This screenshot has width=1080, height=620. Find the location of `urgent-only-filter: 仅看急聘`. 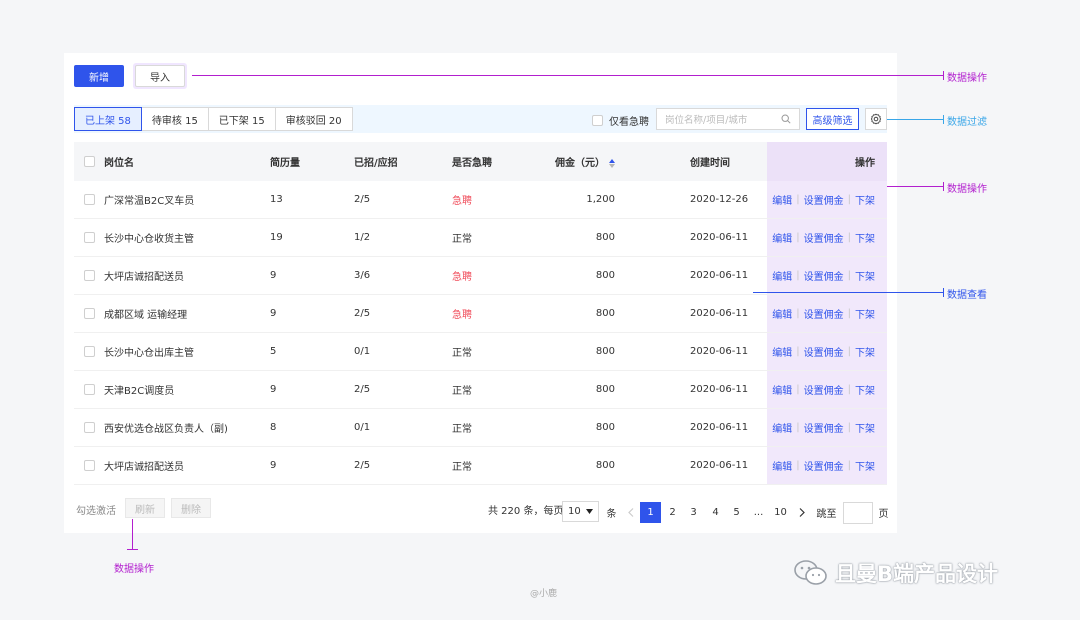

urgent-only-filter: 仅看急聘 is located at coordinates (620, 120).